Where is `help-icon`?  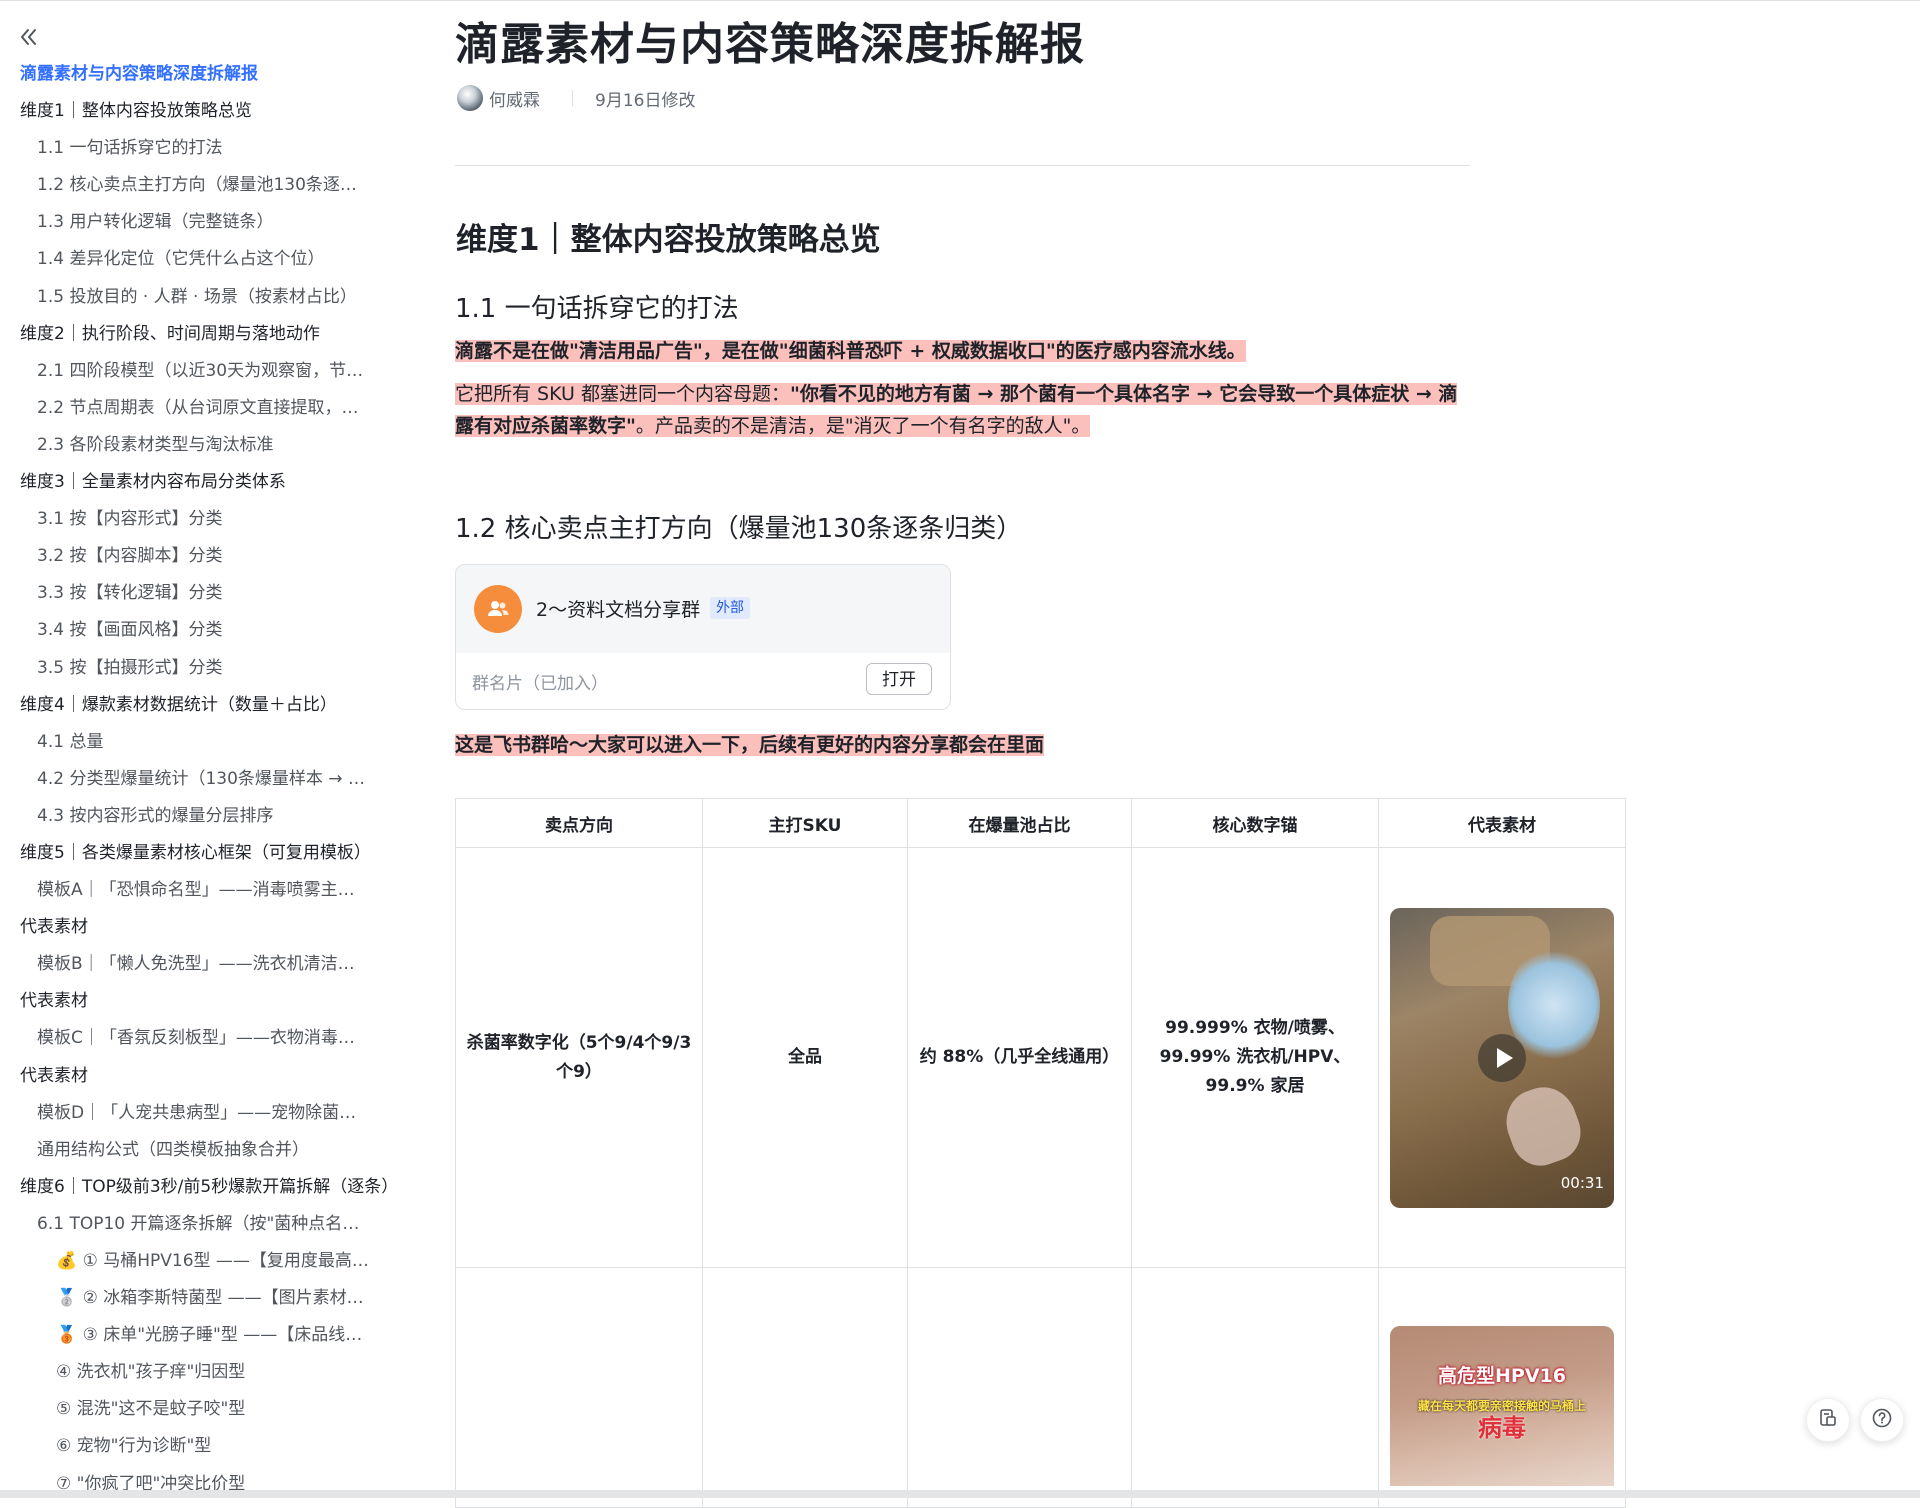
help-icon is located at coordinates (1882, 1420).